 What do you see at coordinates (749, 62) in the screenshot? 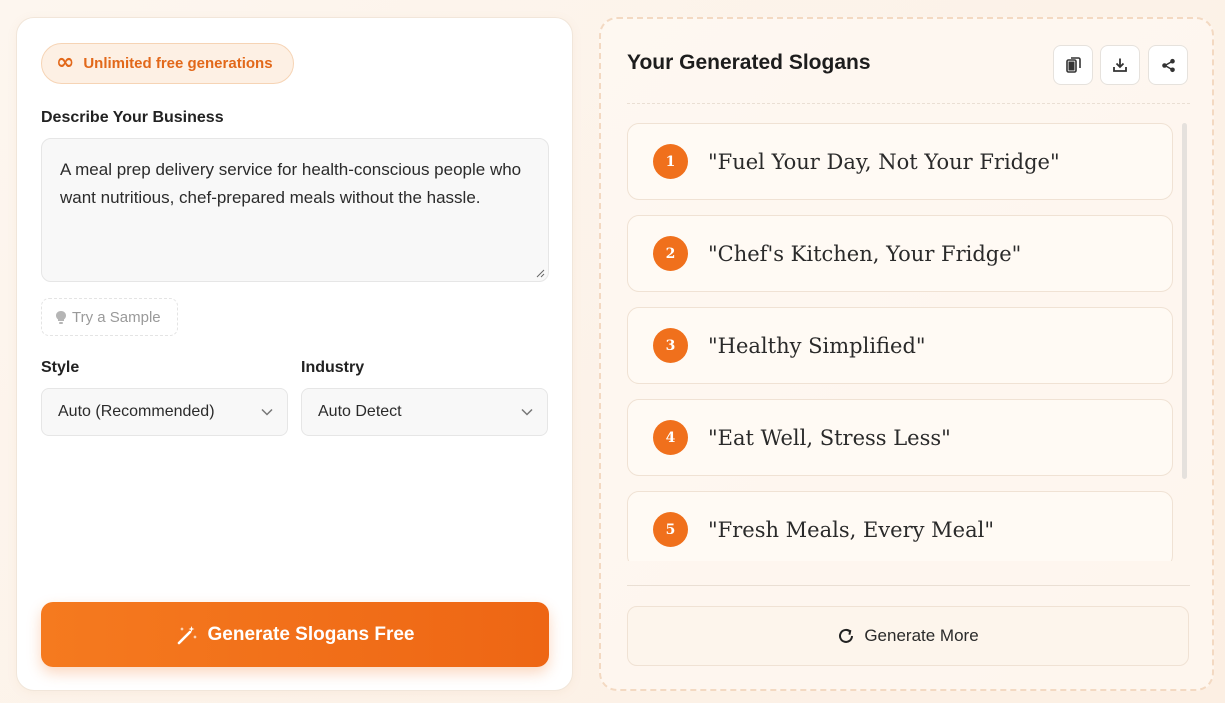
I see `results-title: Your Generated Slogans` at bounding box center [749, 62].